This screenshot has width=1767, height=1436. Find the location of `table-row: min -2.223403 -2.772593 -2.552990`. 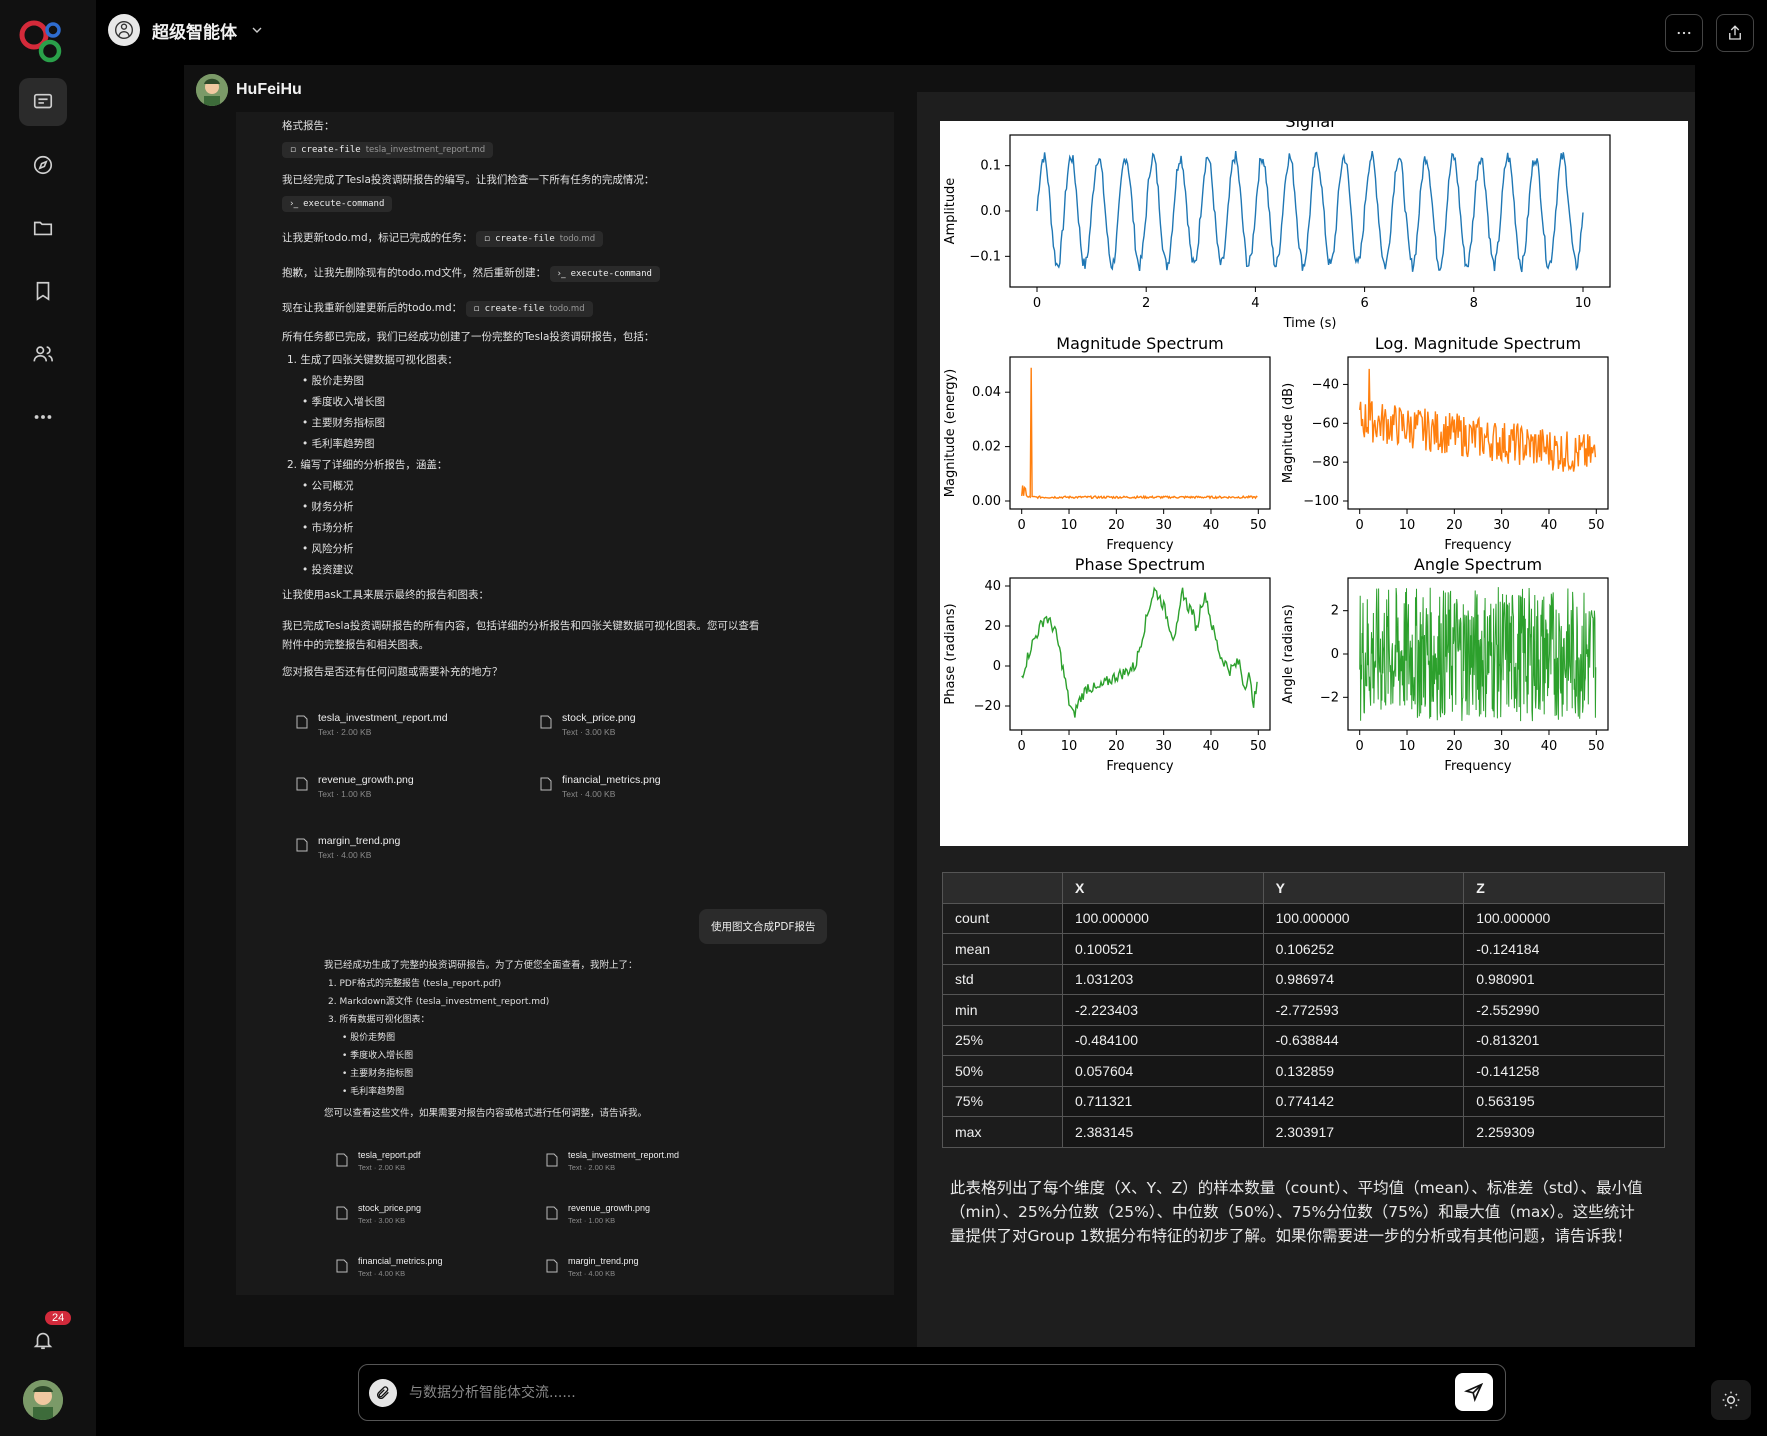

table-row: min -2.223403 -2.772593 -2.552990 is located at coordinates (1303, 1010).